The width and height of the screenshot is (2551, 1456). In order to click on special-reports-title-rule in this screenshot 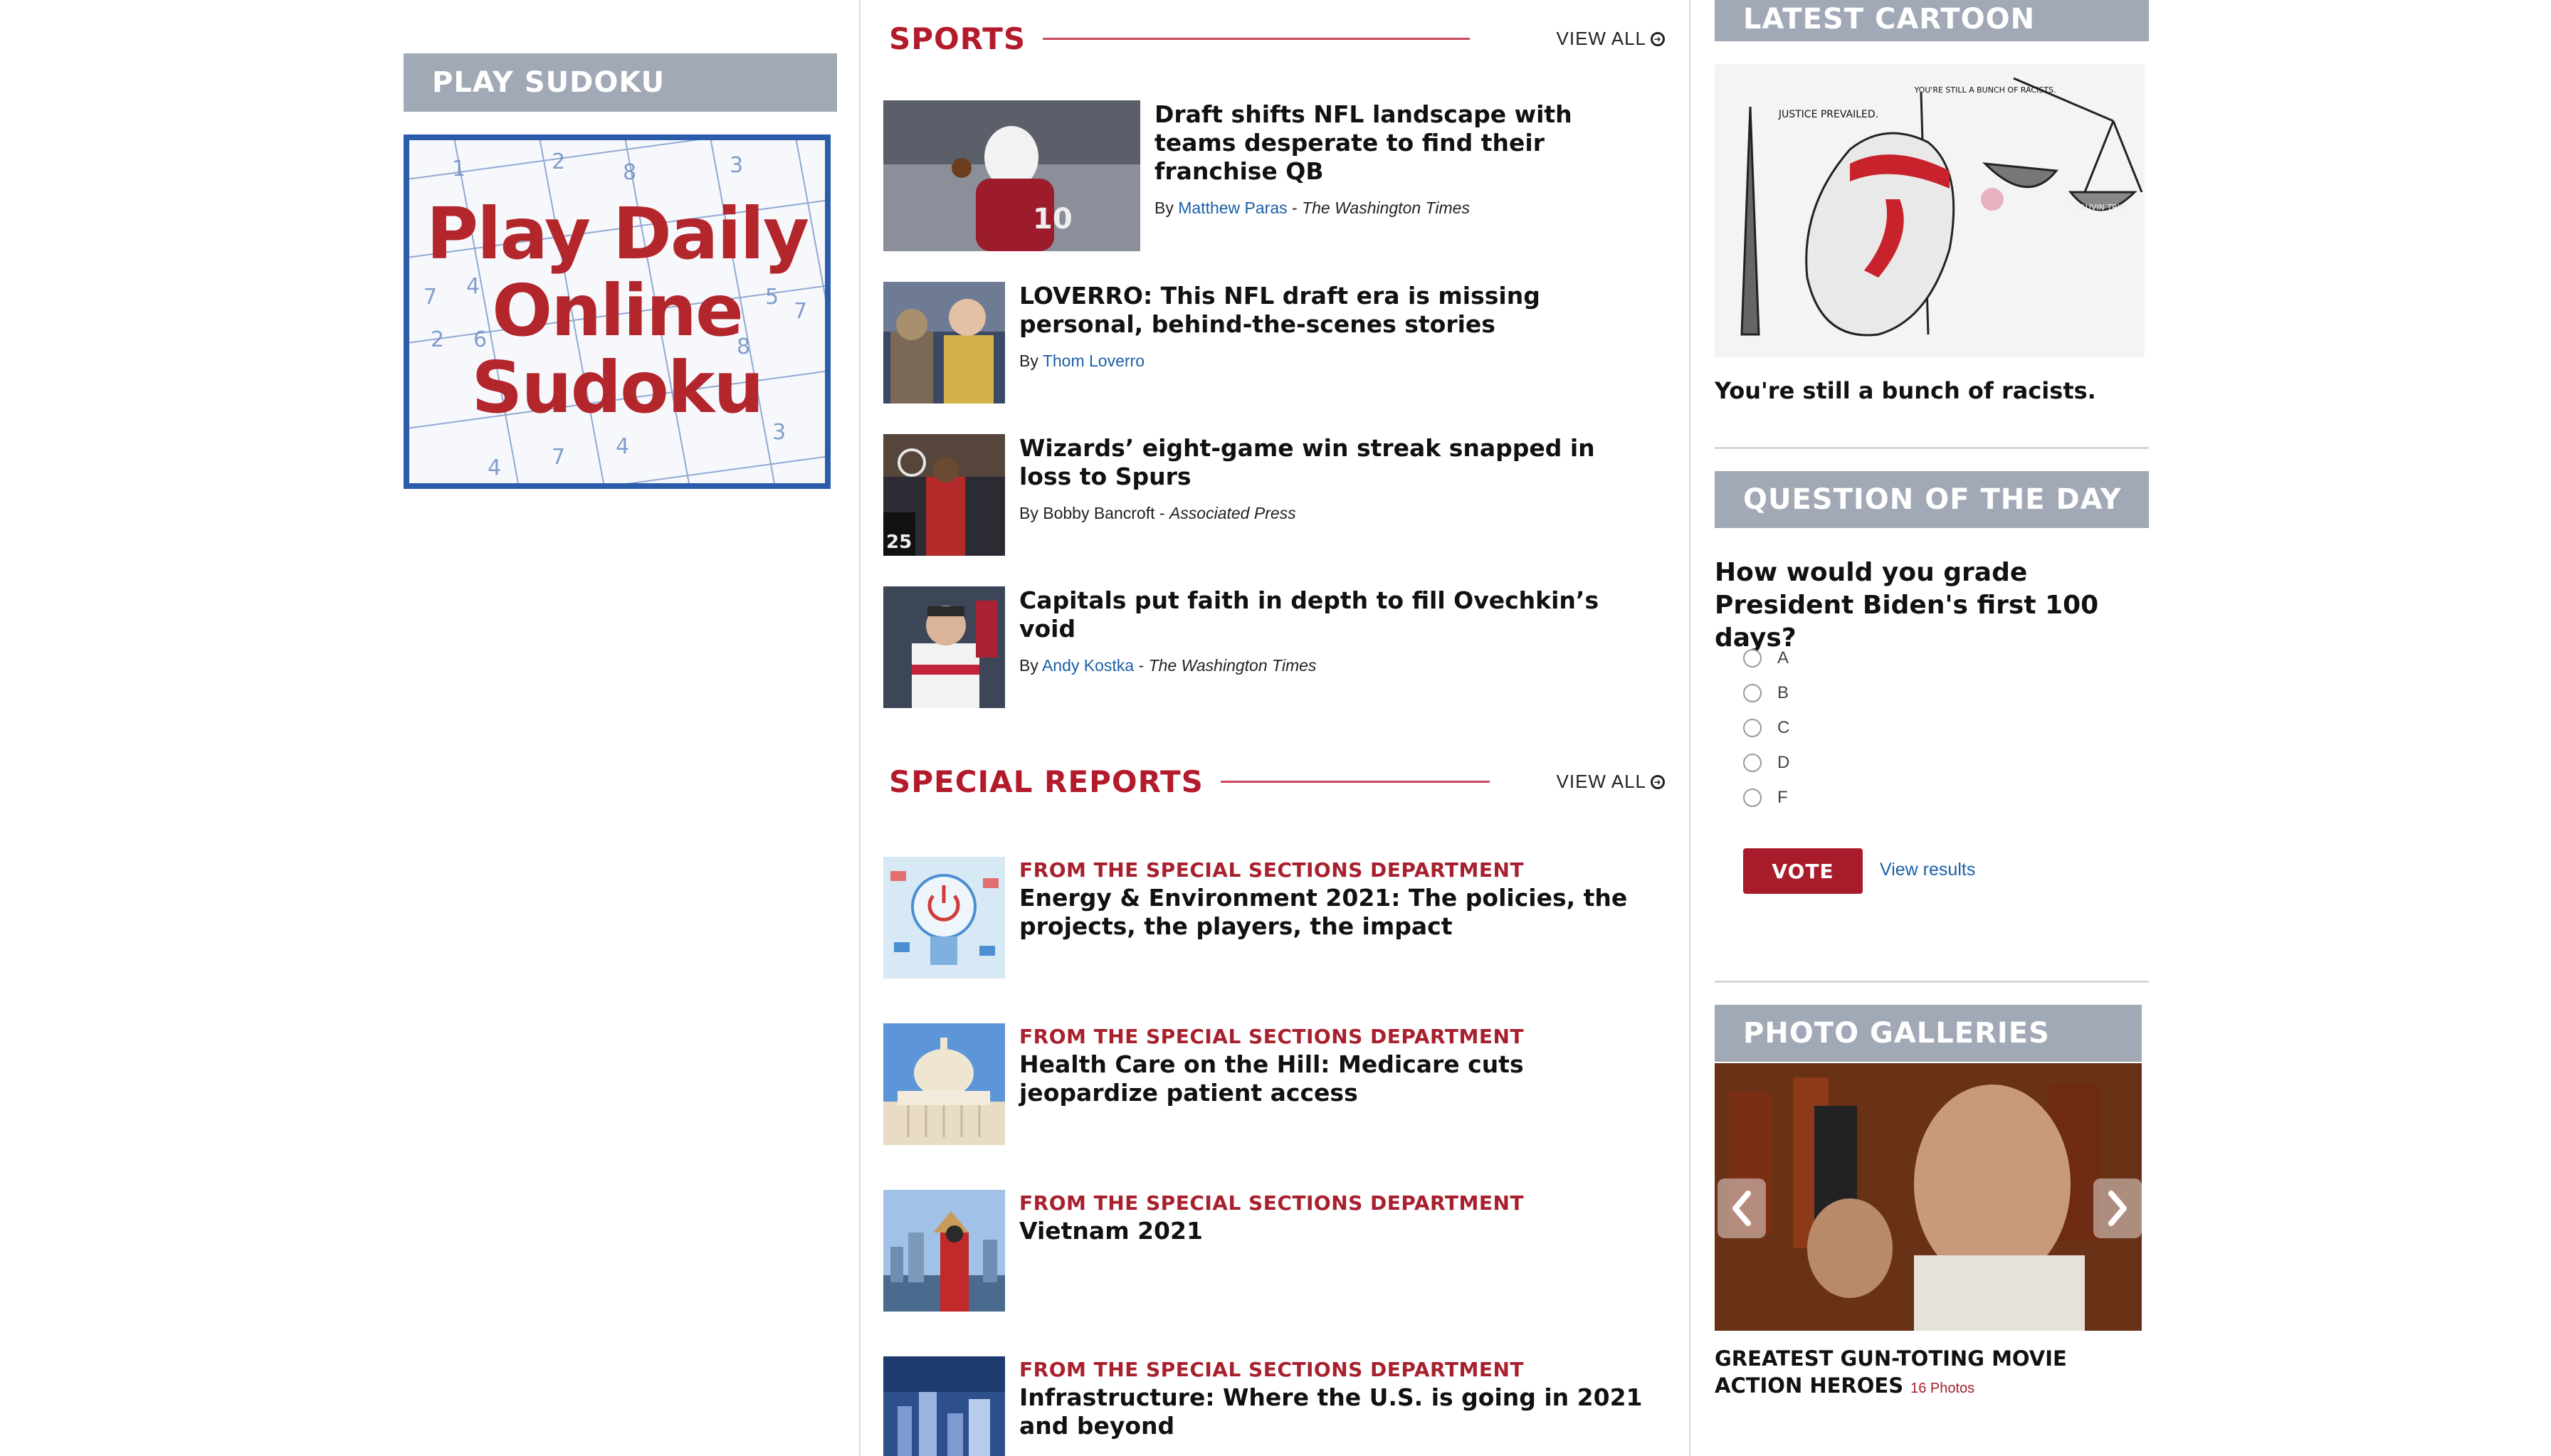, I will do `click(1355, 782)`.